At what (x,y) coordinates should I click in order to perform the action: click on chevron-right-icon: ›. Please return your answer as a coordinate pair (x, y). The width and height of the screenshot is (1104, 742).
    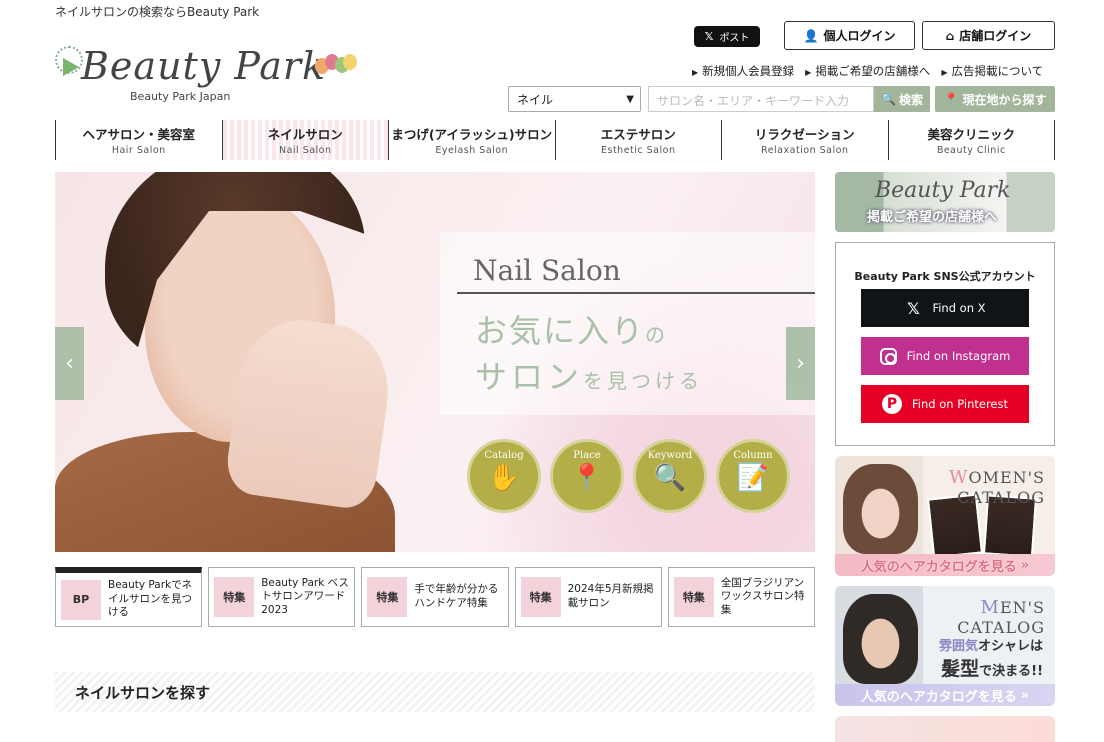
    Looking at the image, I should click on (800, 363).